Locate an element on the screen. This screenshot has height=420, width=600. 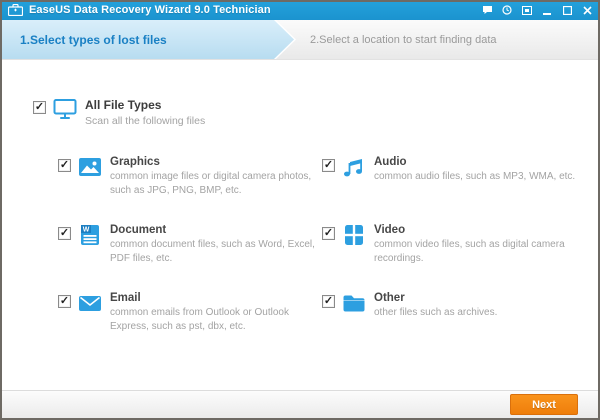
svg-text: W is located at coordinates (86, 230).